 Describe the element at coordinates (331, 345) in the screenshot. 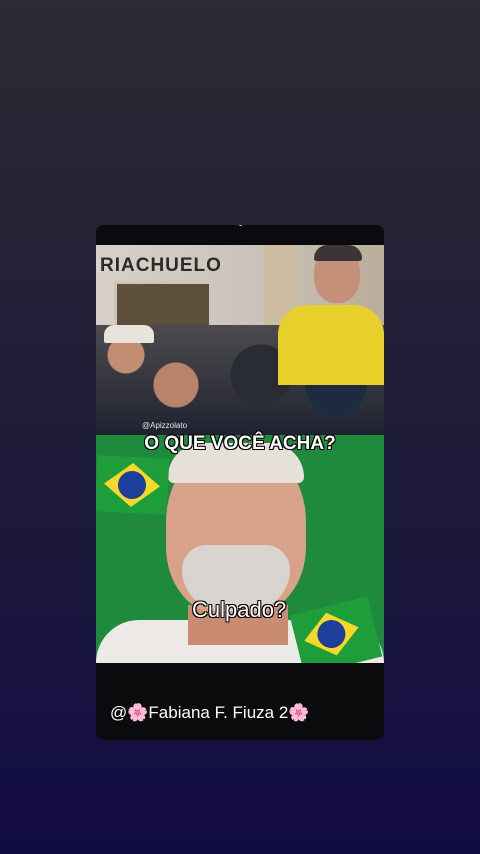

I see `yellow-shirt` at that location.